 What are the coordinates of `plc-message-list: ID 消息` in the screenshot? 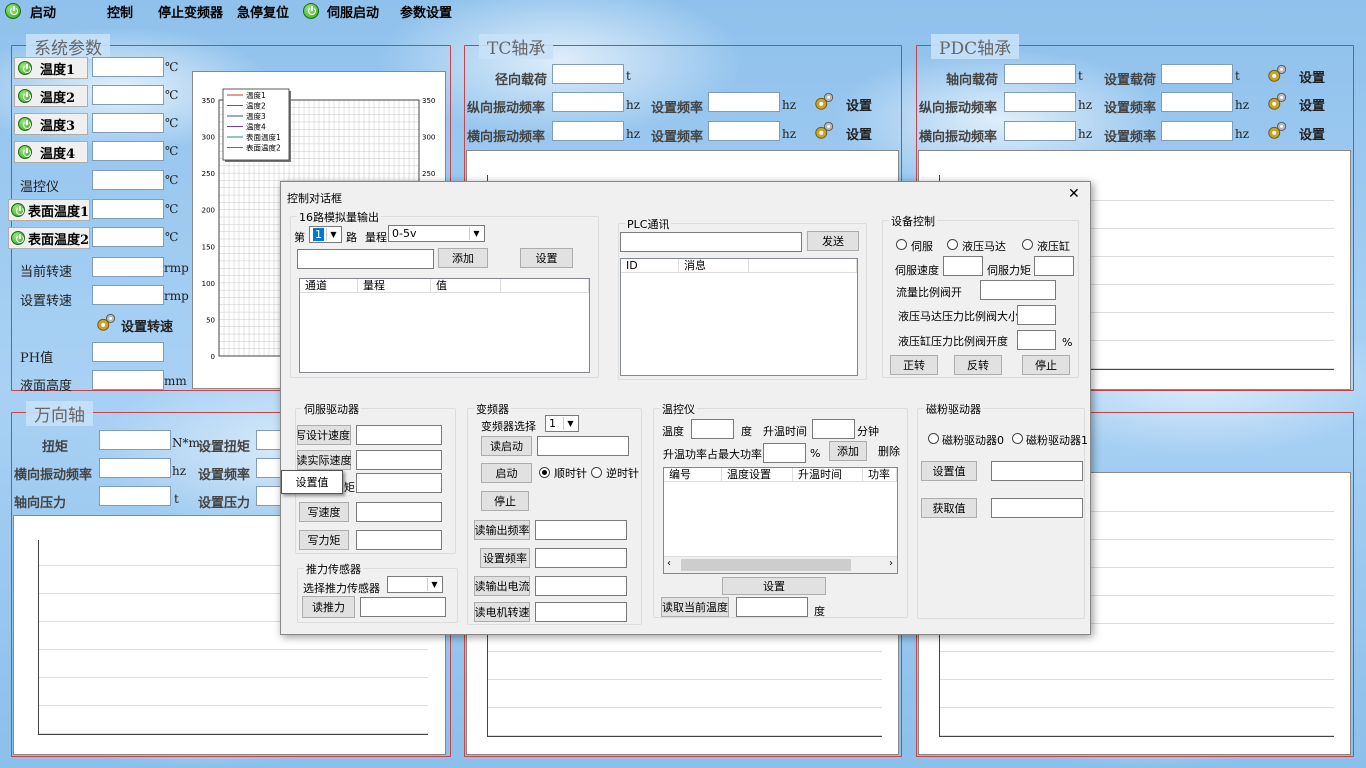 It's located at (739, 317).